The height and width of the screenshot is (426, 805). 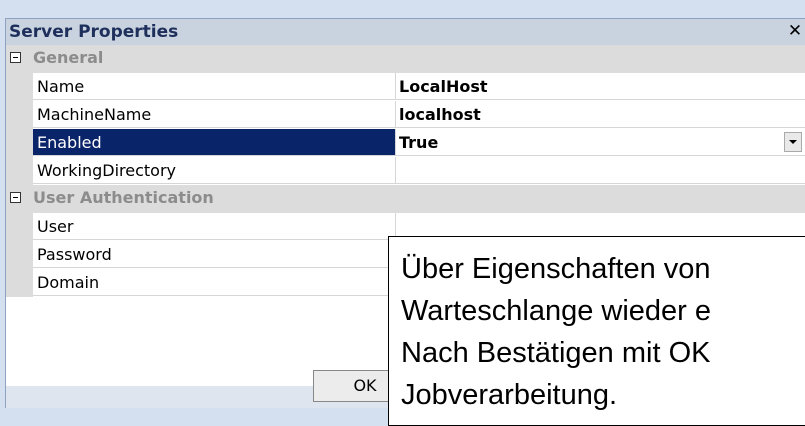 What do you see at coordinates (793, 142) in the screenshot?
I see `chevron-down-icon` at bounding box center [793, 142].